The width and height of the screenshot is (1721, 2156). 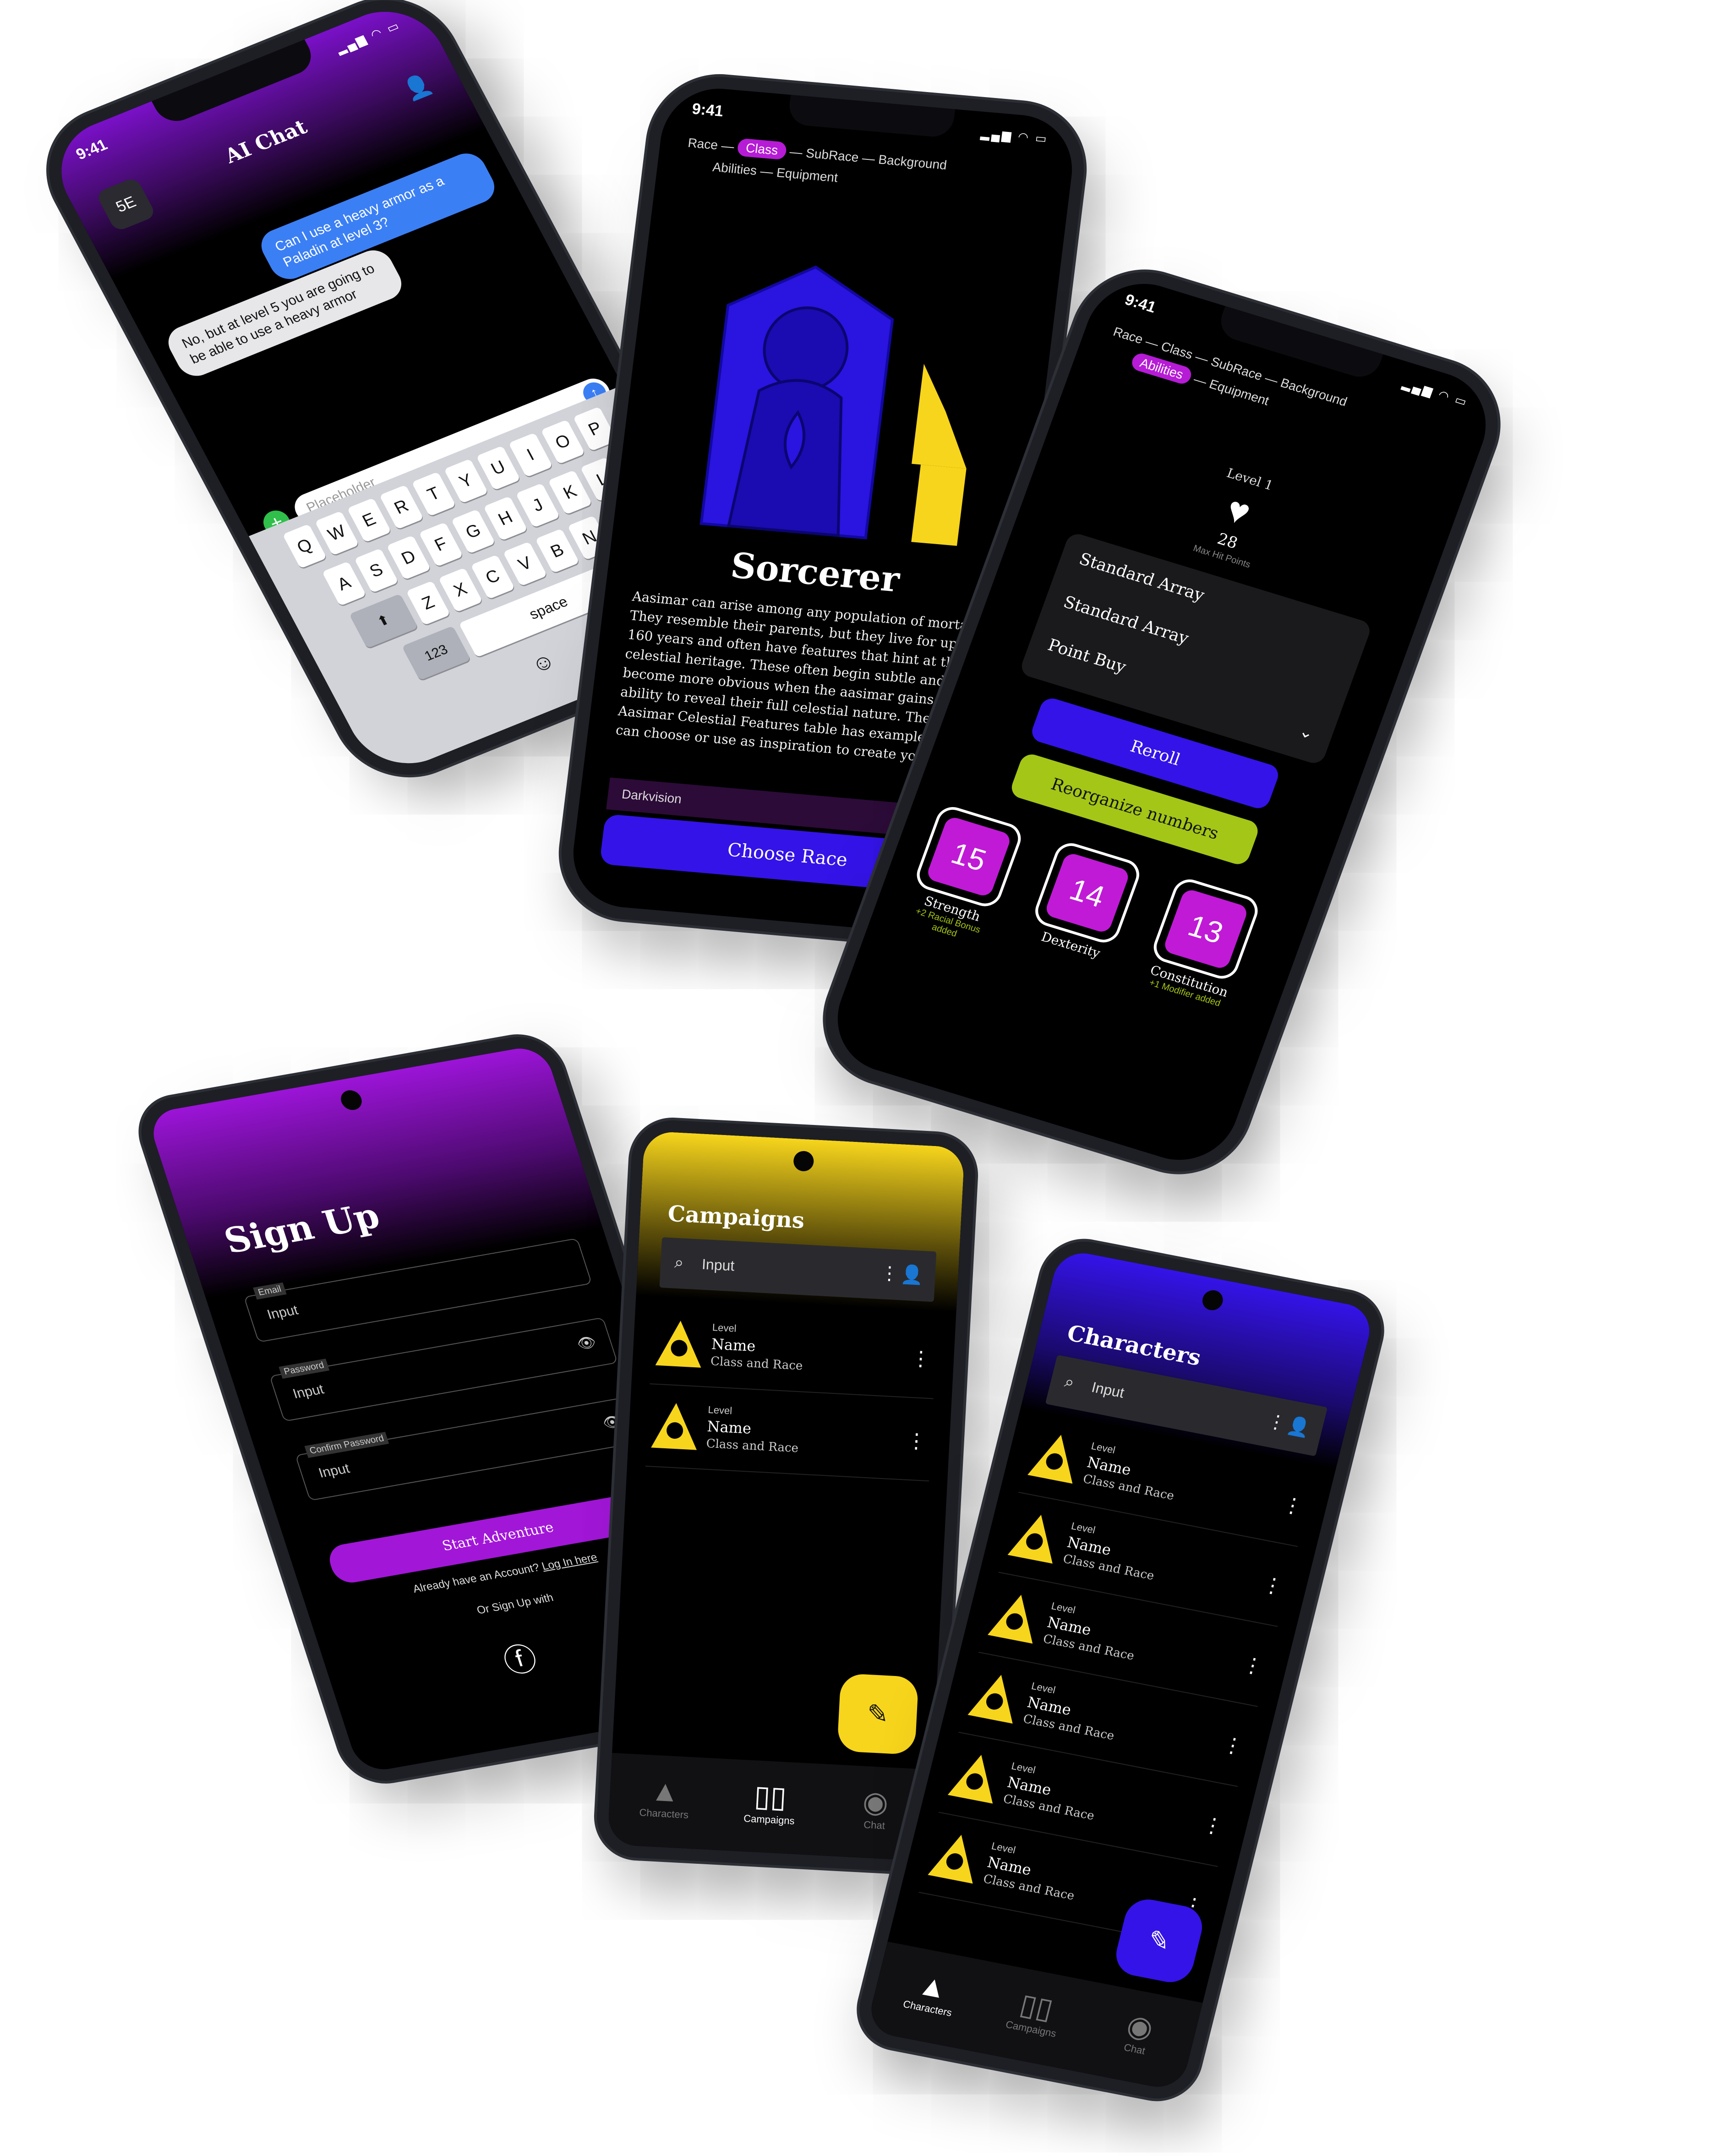 I want to click on bottom-nav: ▲ Characters ▯▯ Campaigns ◉ Chat, so click(x=770, y=1807).